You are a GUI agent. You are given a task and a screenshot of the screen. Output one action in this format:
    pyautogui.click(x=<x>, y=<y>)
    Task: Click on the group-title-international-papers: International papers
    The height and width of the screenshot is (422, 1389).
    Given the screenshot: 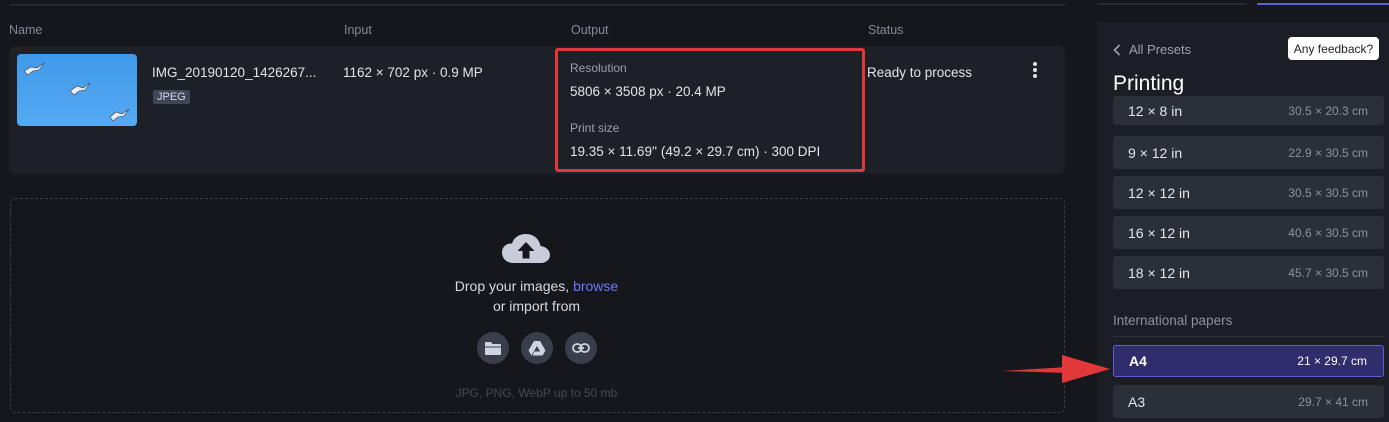 What is the action you would take?
    pyautogui.click(x=1173, y=320)
    